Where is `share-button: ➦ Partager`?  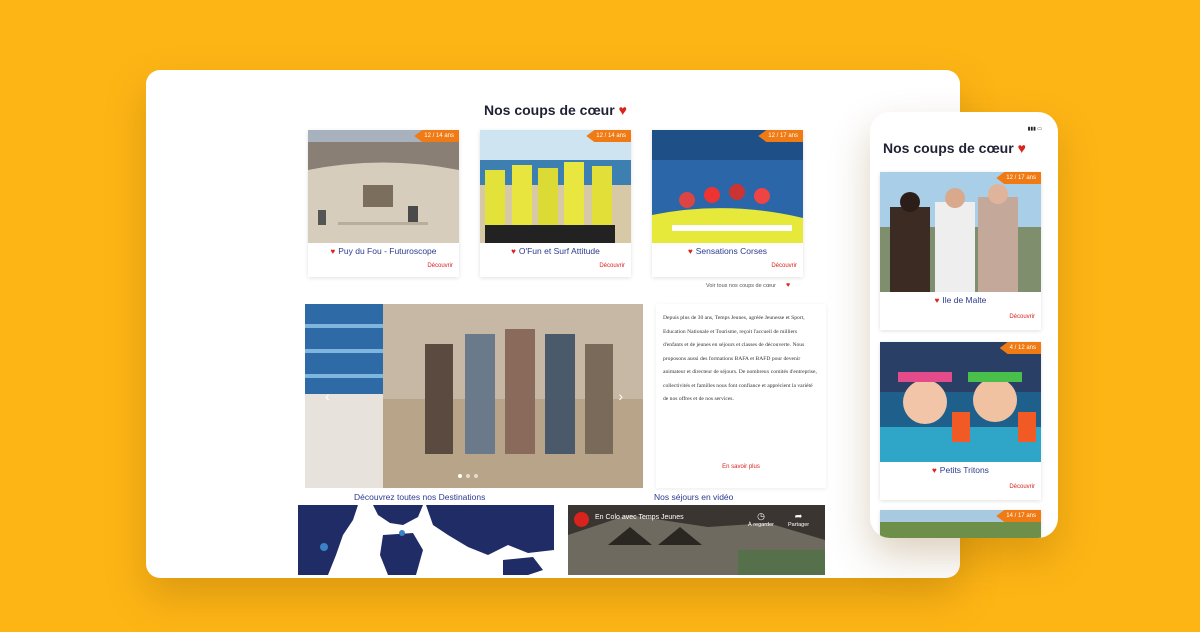 share-button: ➦ Partager is located at coordinates (798, 519).